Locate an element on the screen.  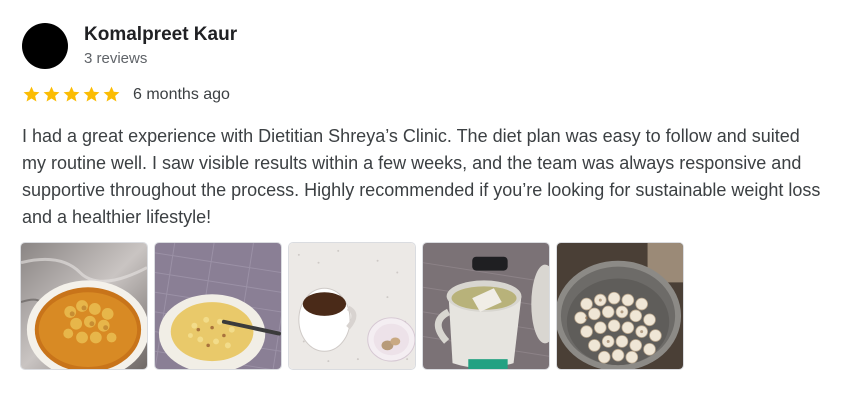
green-tea-mug-photo is located at coordinates (486, 306).